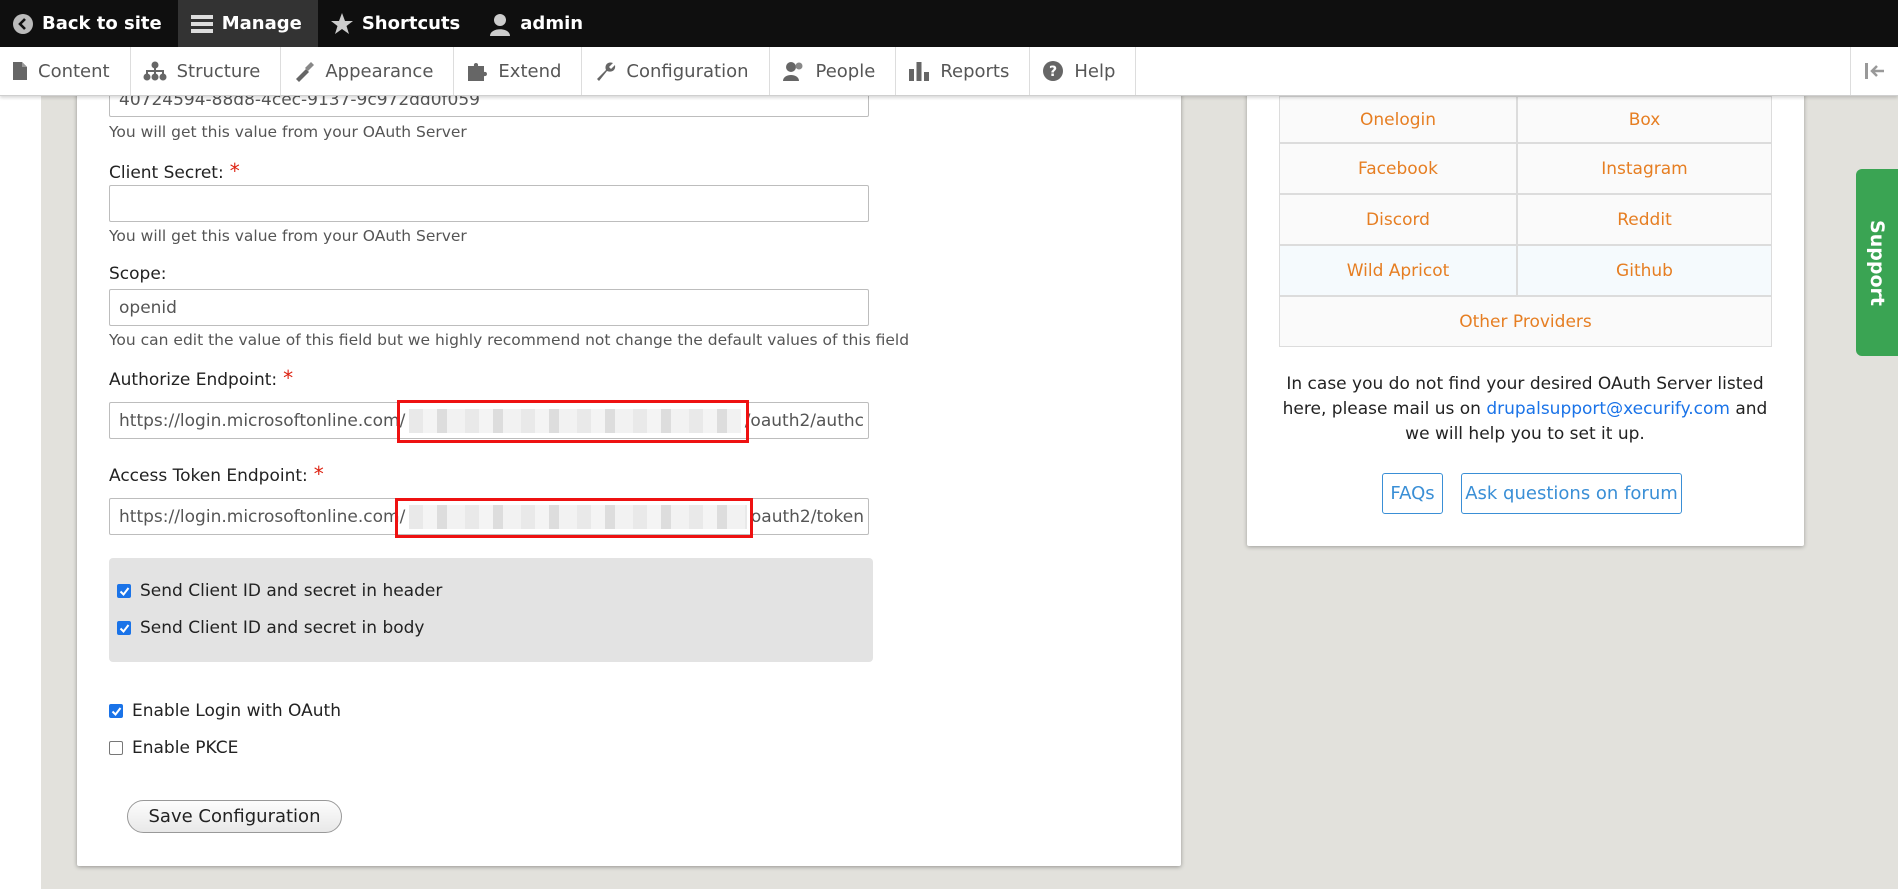  I want to click on help-icon: ?, so click(1053, 71).